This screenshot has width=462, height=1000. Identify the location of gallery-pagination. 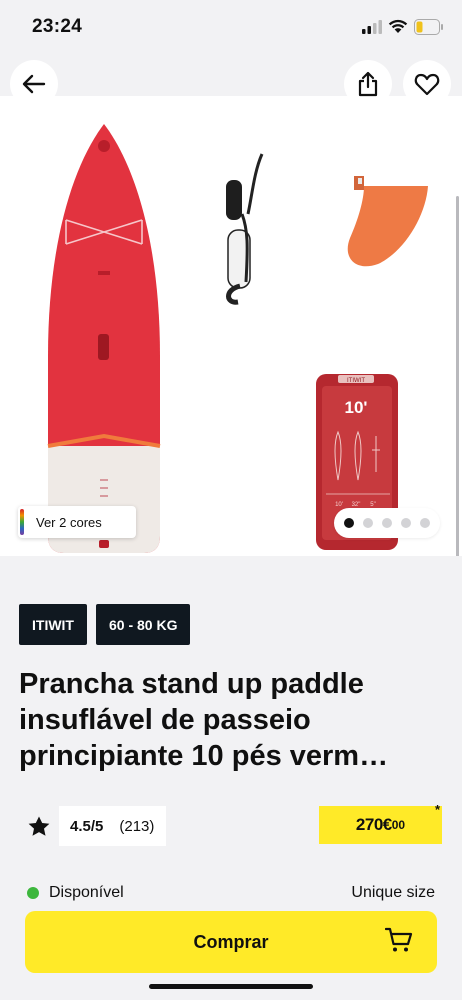
(387, 523).